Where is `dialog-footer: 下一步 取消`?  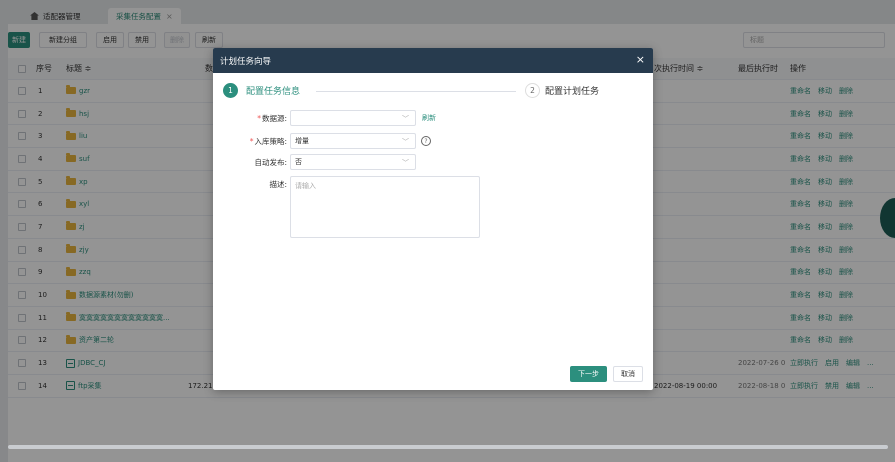
dialog-footer: 下一步 取消 is located at coordinates (603, 374).